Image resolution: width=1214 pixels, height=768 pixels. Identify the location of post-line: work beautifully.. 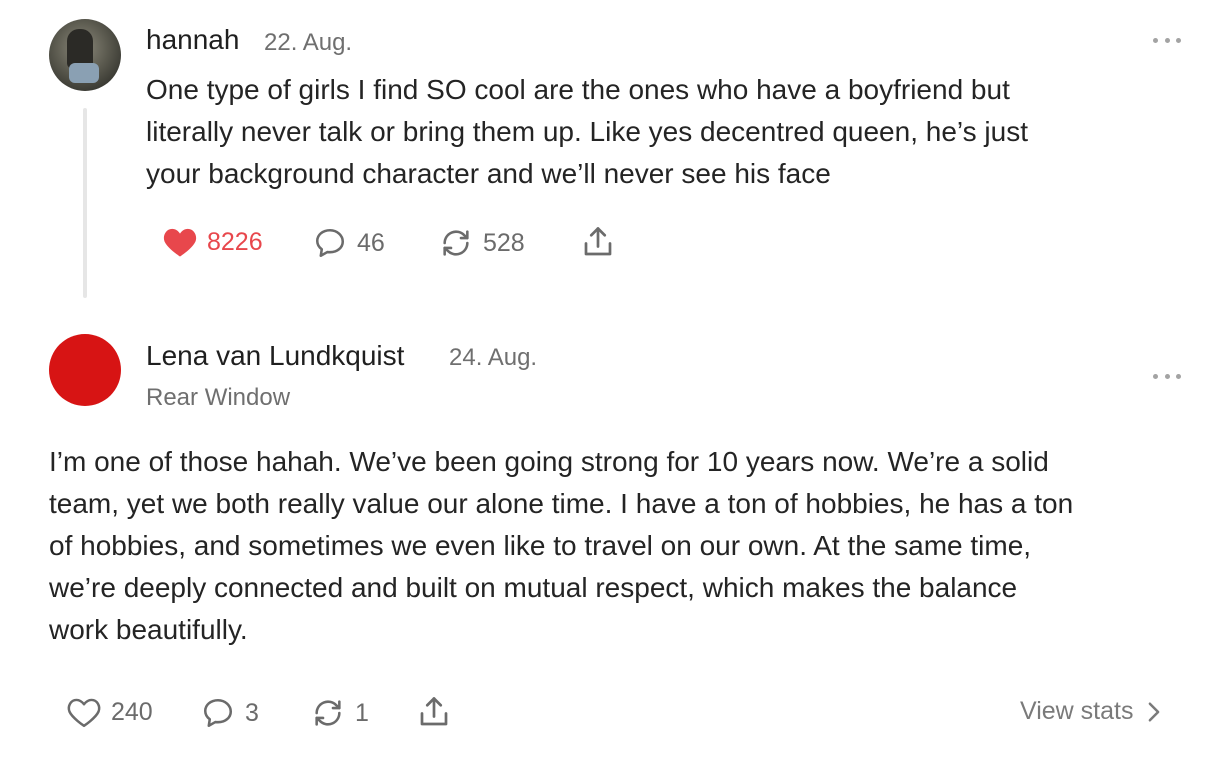
(148, 629).